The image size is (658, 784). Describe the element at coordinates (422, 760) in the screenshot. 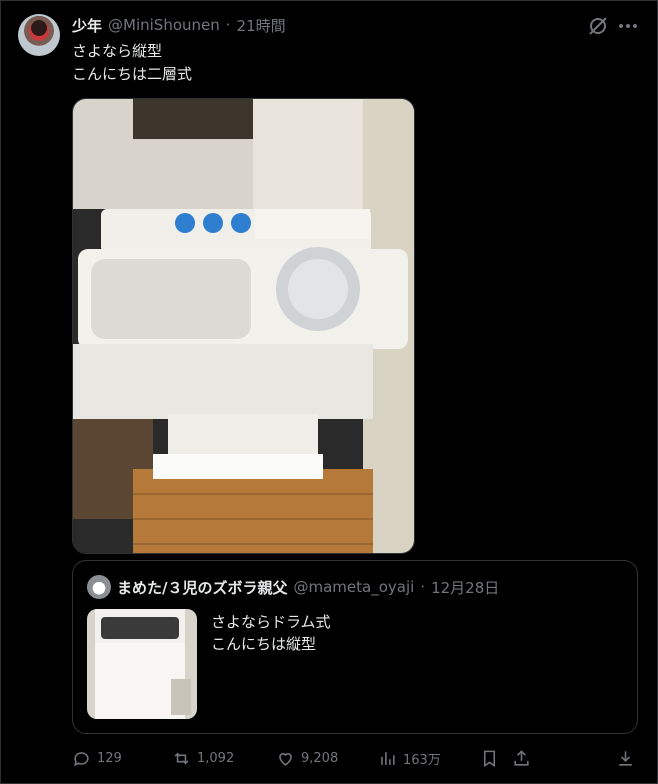

I see `views-count: 163万` at that location.